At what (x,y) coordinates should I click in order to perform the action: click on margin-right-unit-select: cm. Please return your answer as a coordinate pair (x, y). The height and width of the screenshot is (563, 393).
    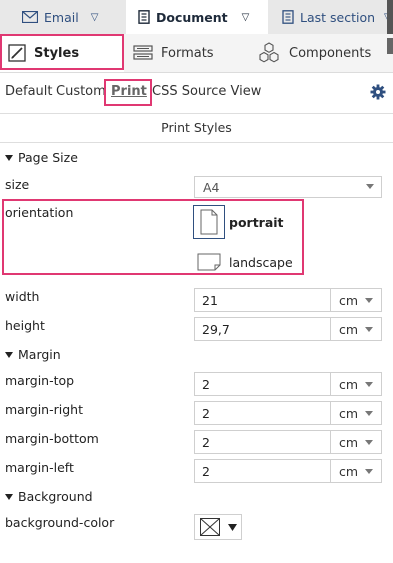
    Looking at the image, I should click on (356, 413).